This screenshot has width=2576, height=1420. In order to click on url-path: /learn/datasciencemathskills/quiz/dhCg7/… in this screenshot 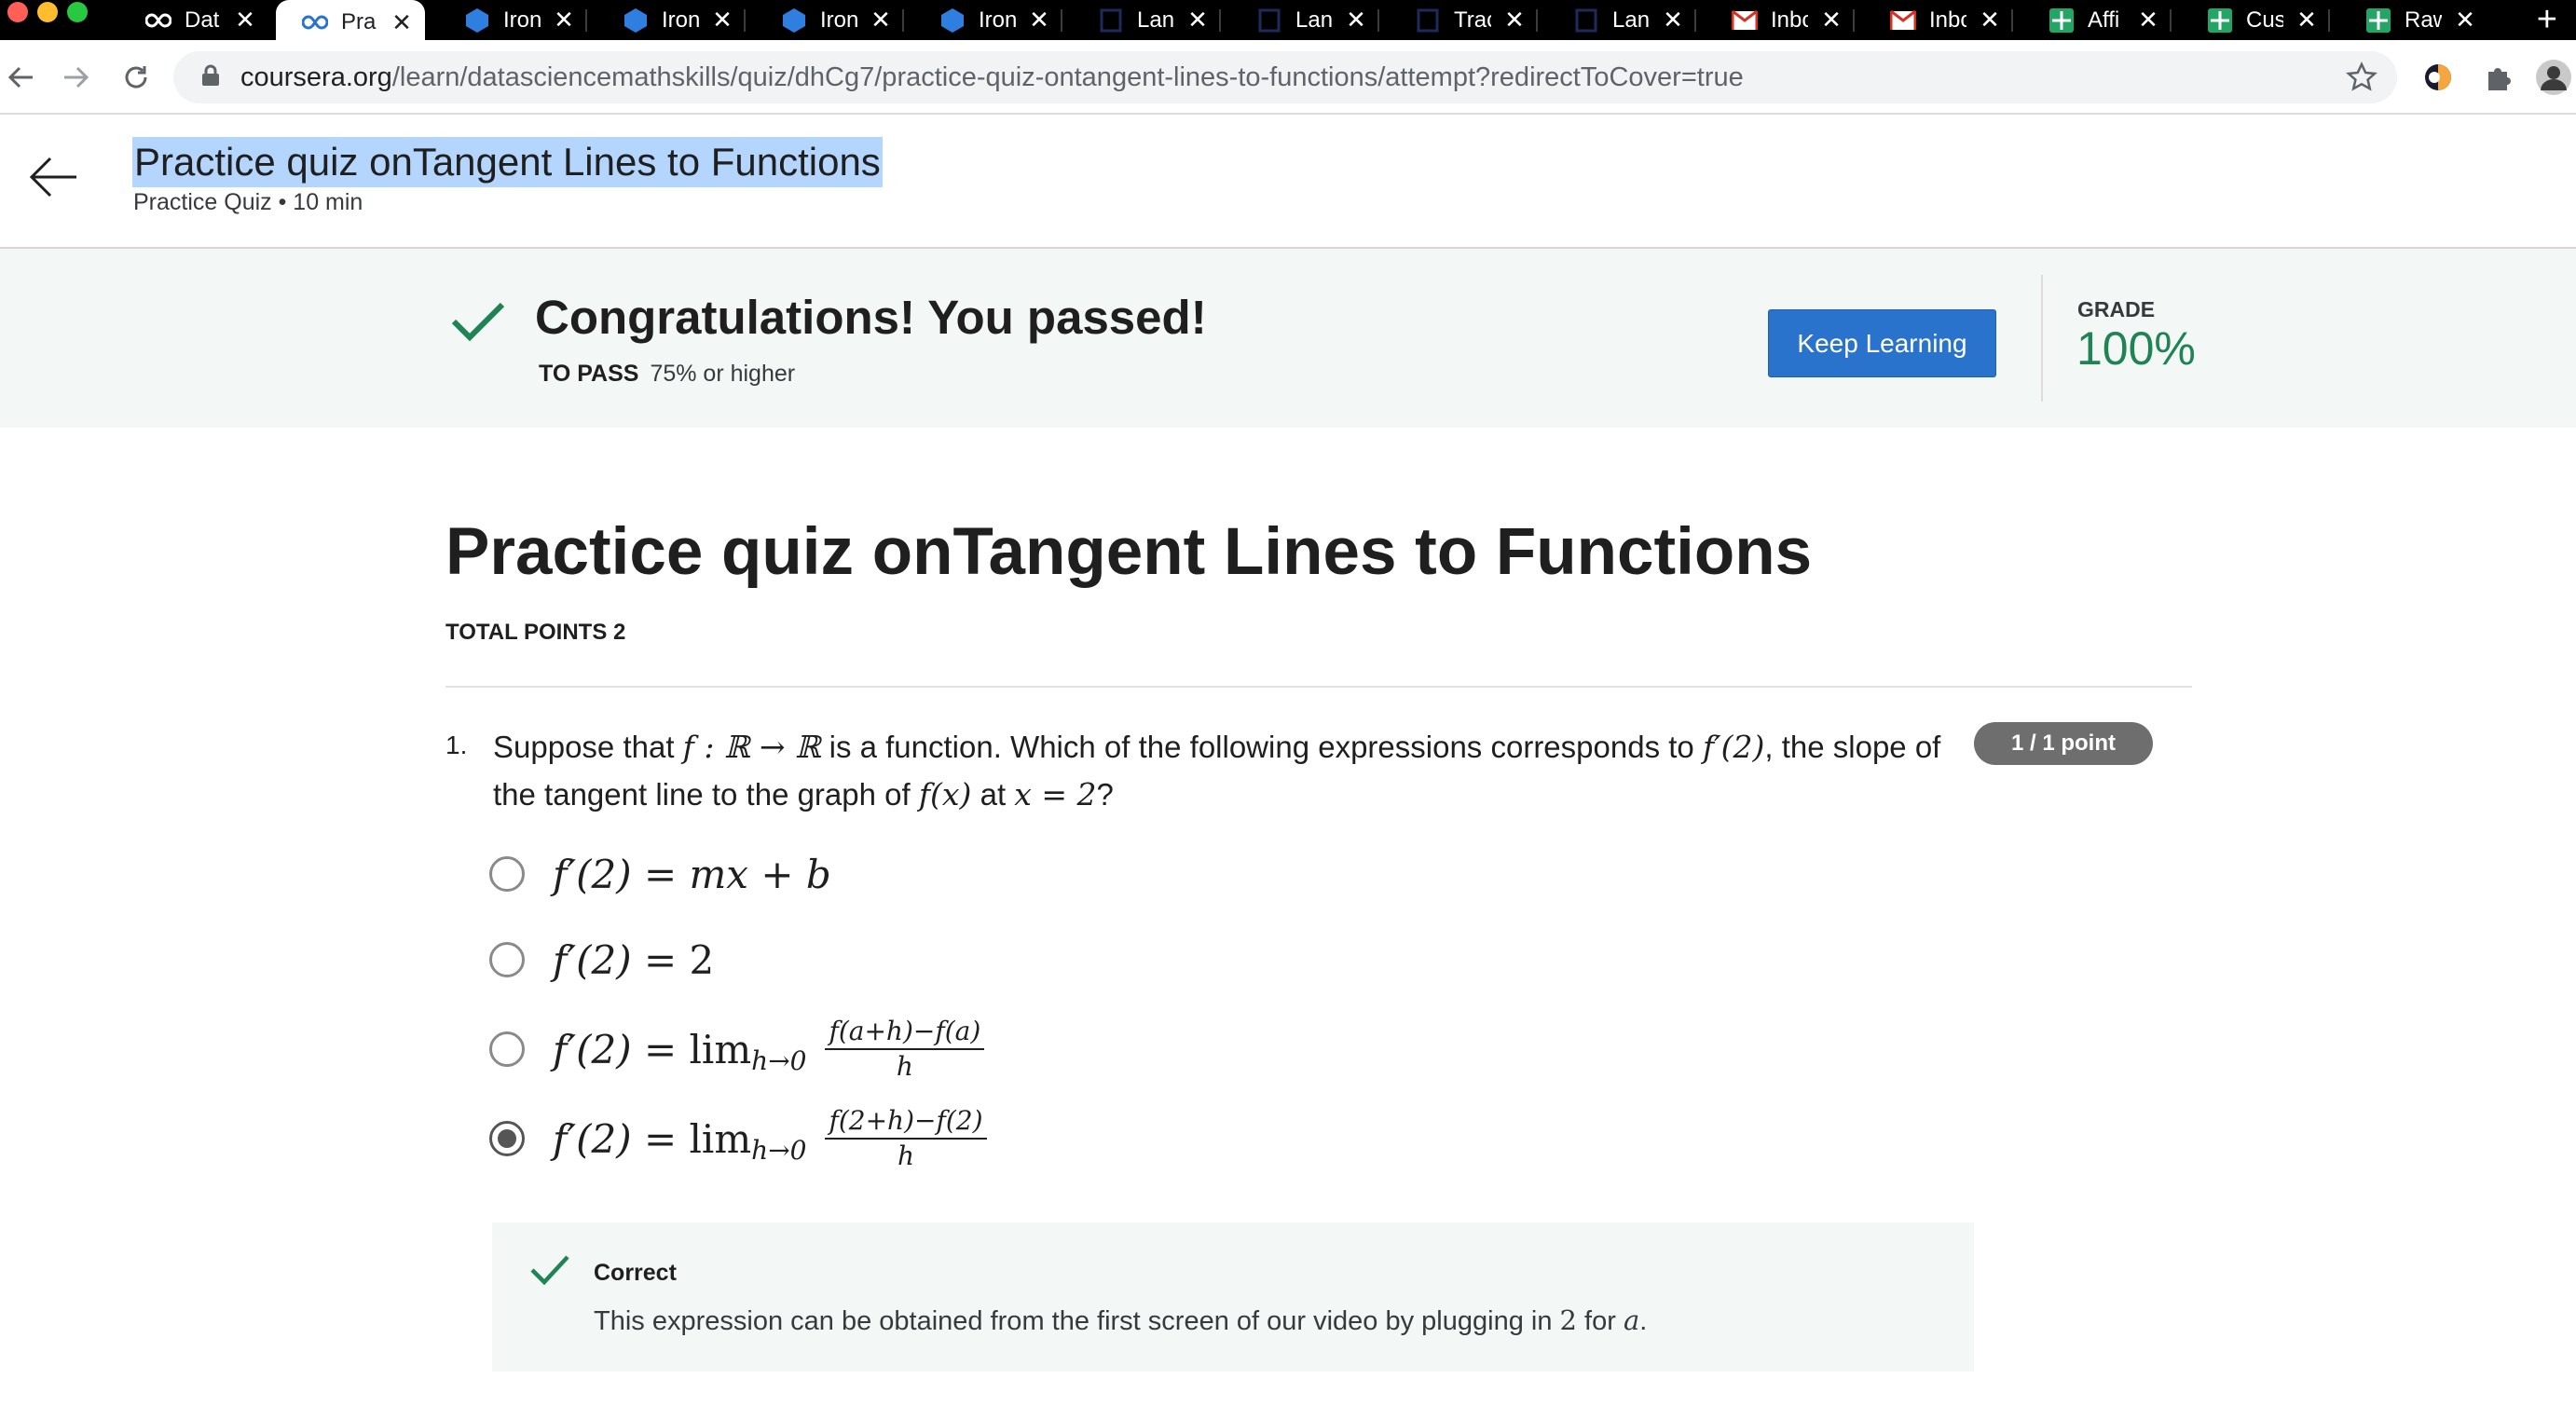, I will do `click(1067, 76)`.